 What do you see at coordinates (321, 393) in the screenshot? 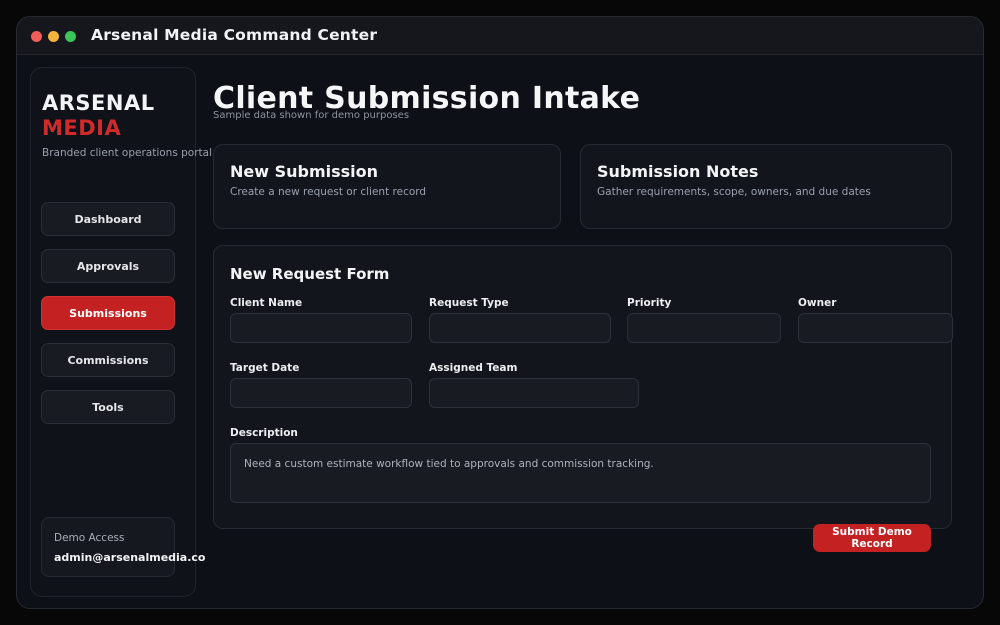
I see `target-date-input` at bounding box center [321, 393].